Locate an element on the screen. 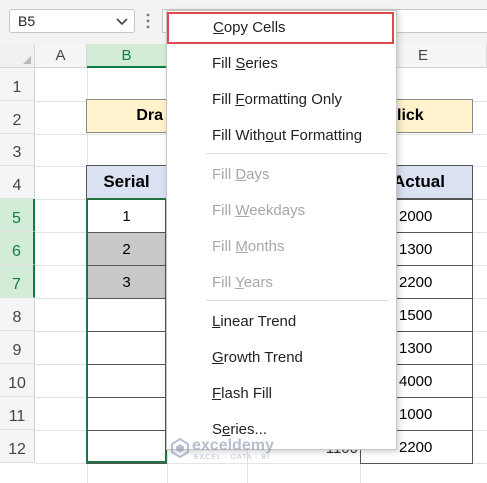 This screenshot has height=483, width=487. row-header-12: 12 is located at coordinates (17, 446).